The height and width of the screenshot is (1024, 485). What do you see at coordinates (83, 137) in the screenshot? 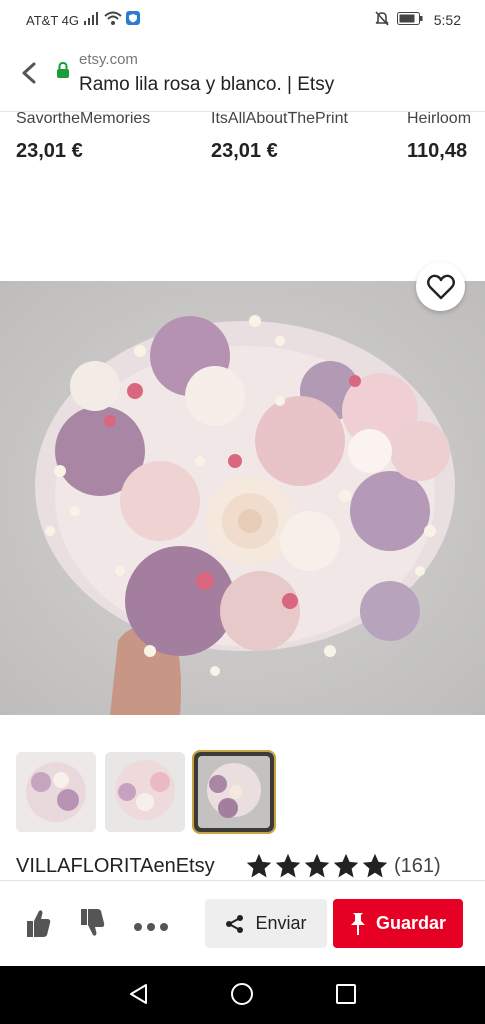
I see `related-product-card: SavortheMemories 23,01 €` at bounding box center [83, 137].